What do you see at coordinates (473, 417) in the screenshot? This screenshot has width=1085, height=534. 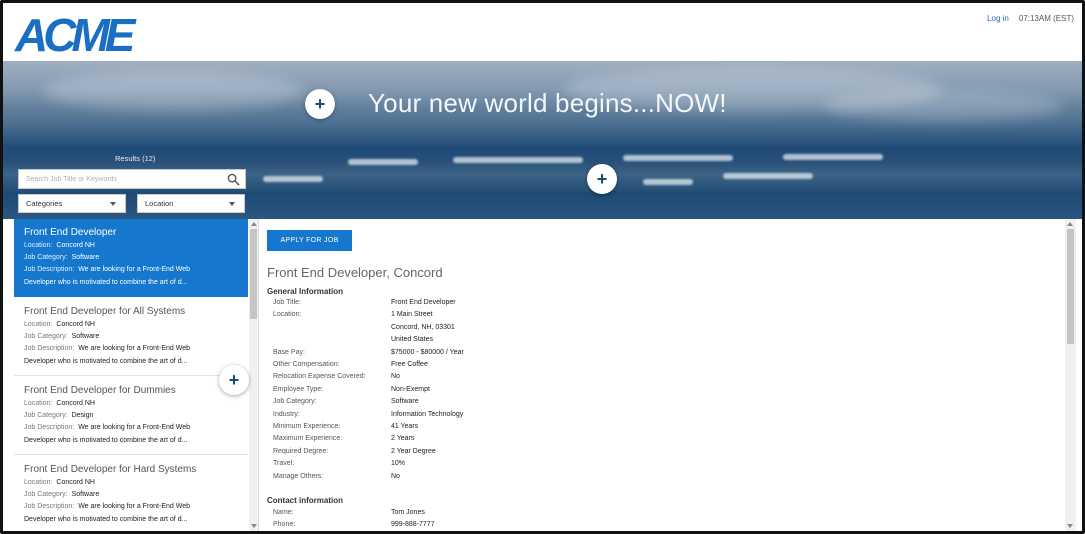 I see `detail-row: Industry: Information Technology` at bounding box center [473, 417].